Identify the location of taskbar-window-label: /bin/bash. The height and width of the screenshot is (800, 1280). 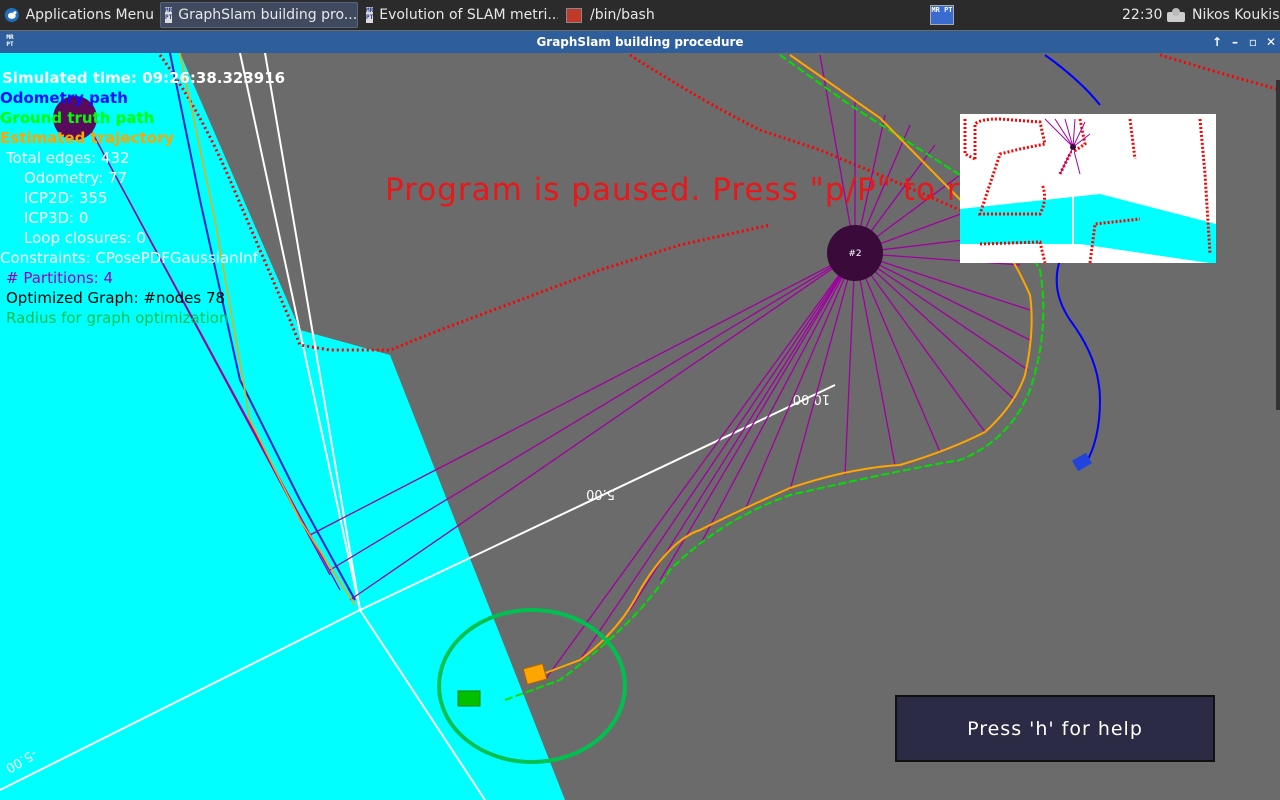
(622, 15).